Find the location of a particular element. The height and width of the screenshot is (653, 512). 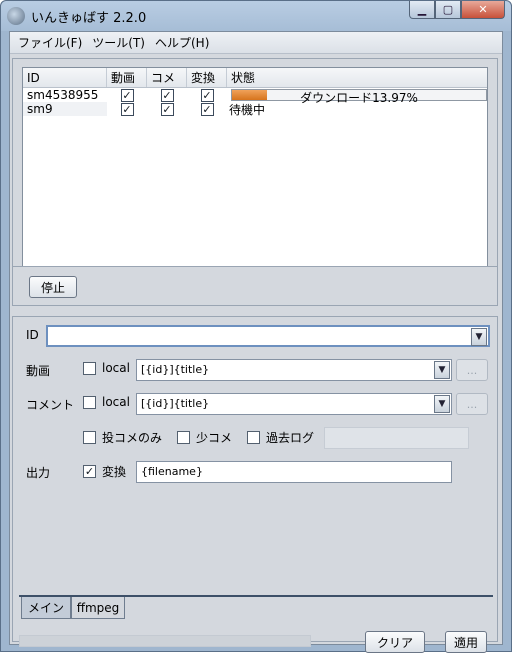

output-label: 出力 is located at coordinates (38, 473).